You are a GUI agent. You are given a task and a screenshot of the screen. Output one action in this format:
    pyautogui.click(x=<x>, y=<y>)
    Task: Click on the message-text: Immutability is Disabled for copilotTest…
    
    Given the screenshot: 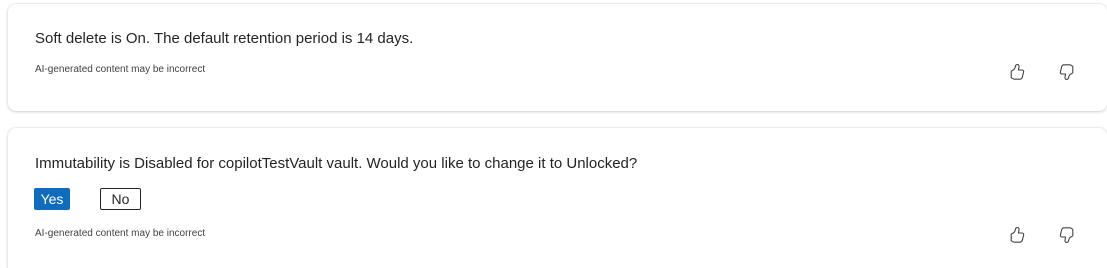 What is the action you would take?
    pyautogui.click(x=336, y=163)
    